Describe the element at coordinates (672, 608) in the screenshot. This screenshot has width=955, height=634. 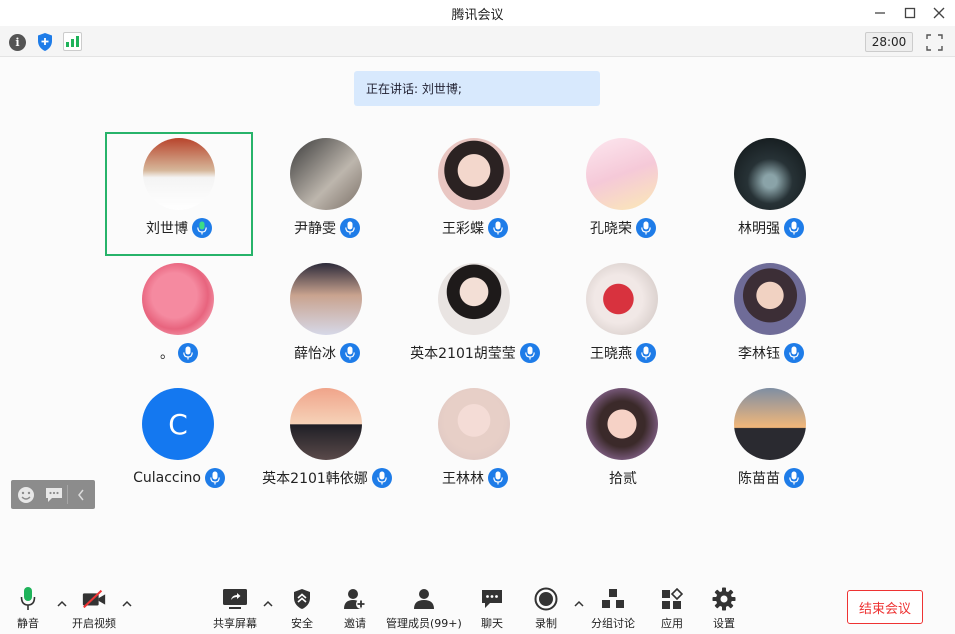
I see `apps-button: 应用` at that location.